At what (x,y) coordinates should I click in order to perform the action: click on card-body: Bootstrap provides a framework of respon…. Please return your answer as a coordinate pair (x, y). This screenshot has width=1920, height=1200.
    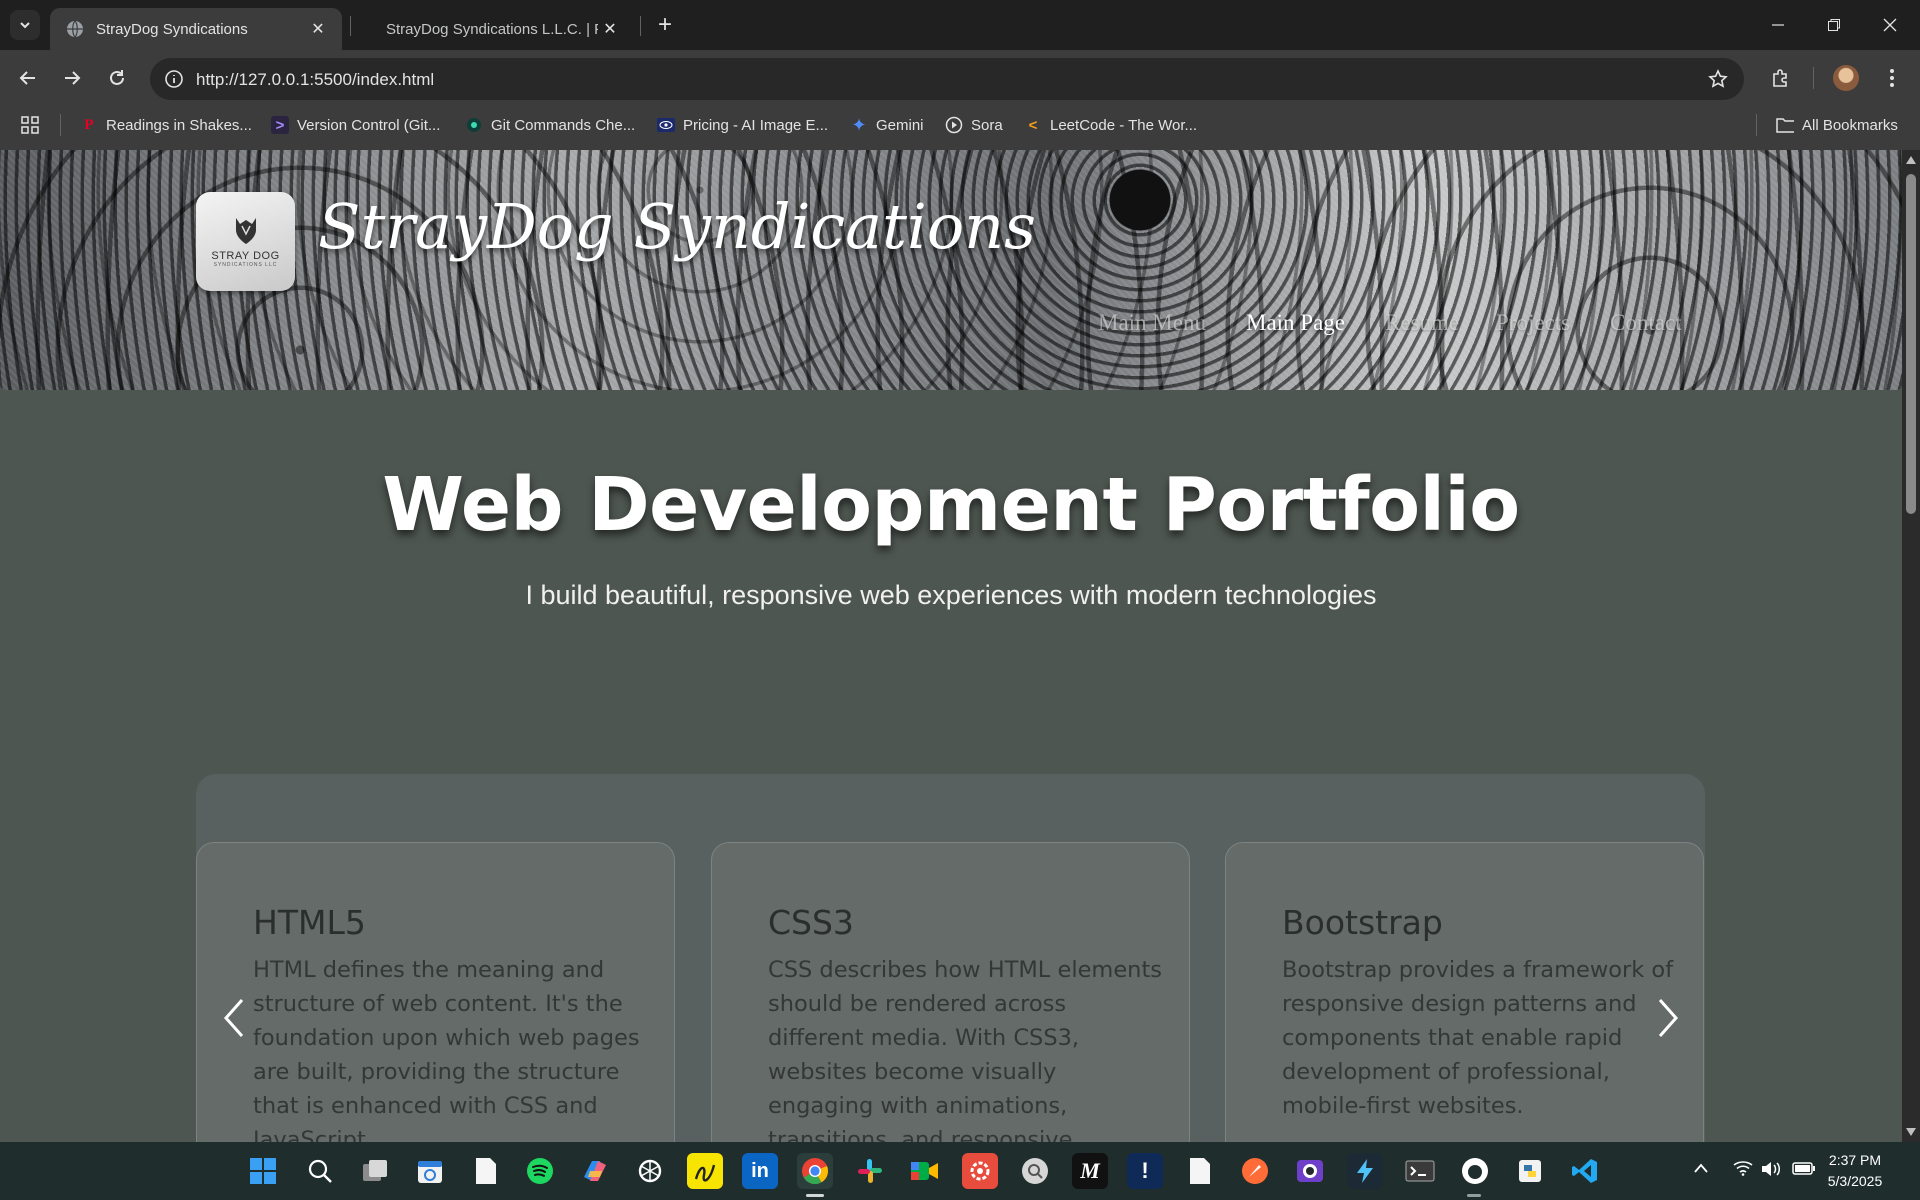
    Looking at the image, I should click on (1478, 1038).